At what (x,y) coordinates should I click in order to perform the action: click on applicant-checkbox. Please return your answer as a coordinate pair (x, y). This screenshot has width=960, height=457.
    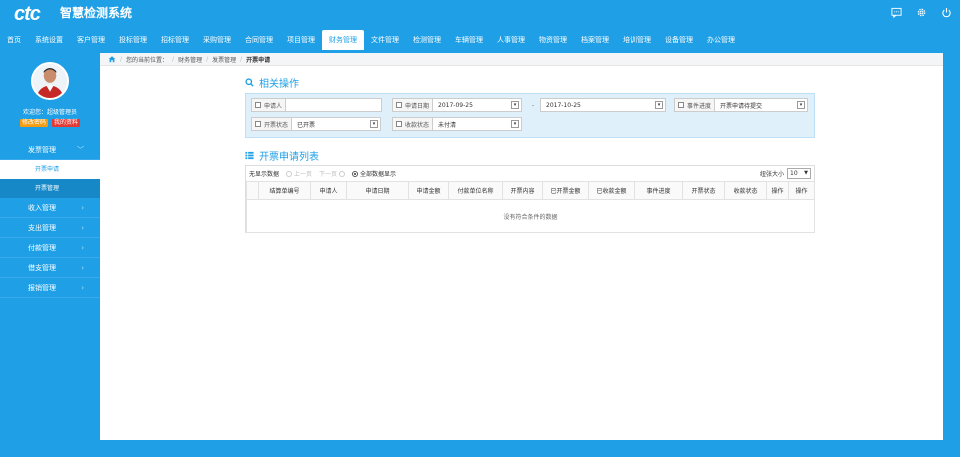
    Looking at the image, I should click on (258, 105).